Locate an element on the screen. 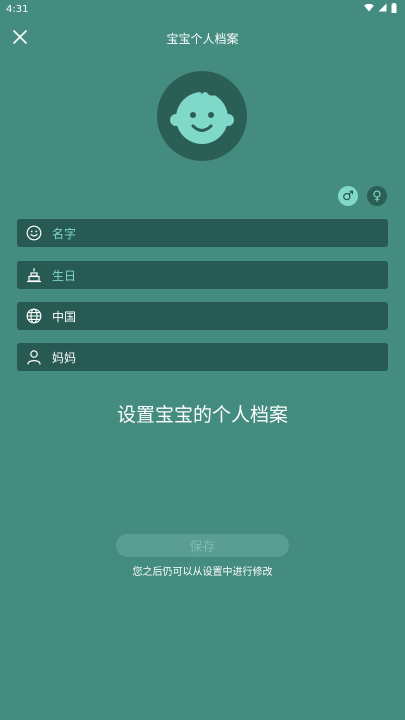 This screenshot has width=405, height=720. gender-female-button: ♀ is located at coordinates (377, 196).